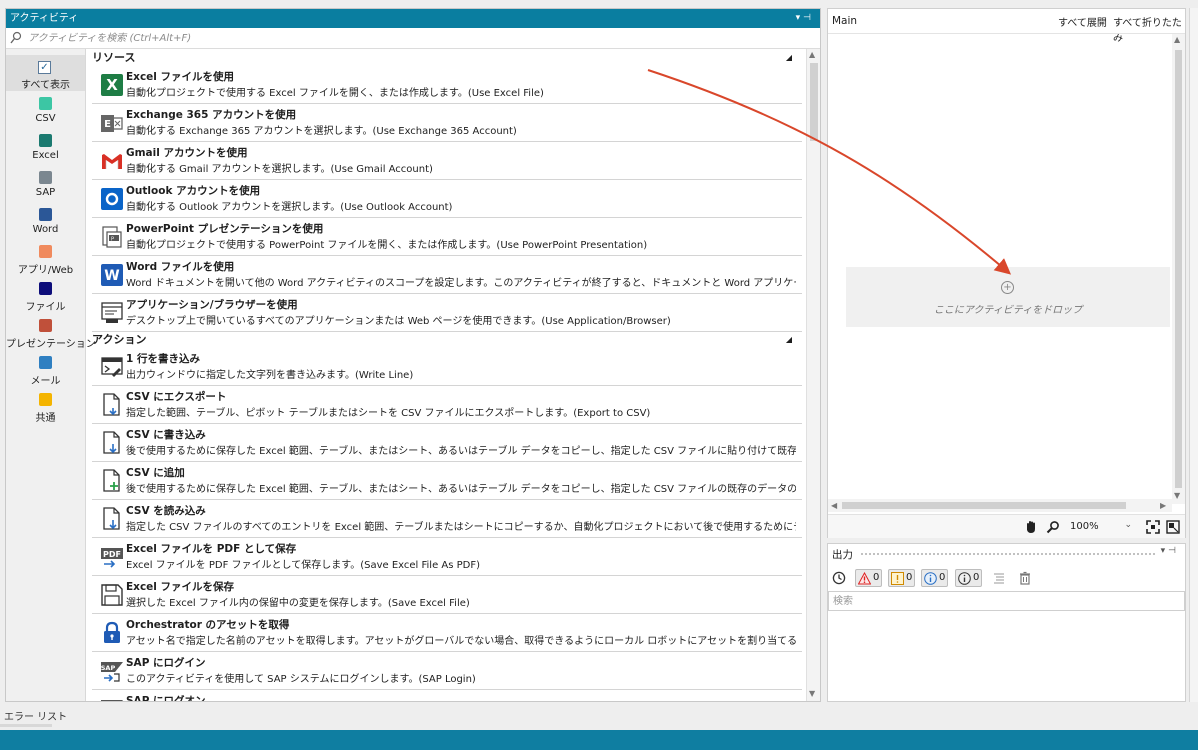 The height and width of the screenshot is (750, 1198). Describe the element at coordinates (112, 519) in the screenshot. I see `csv-read-icon` at that location.